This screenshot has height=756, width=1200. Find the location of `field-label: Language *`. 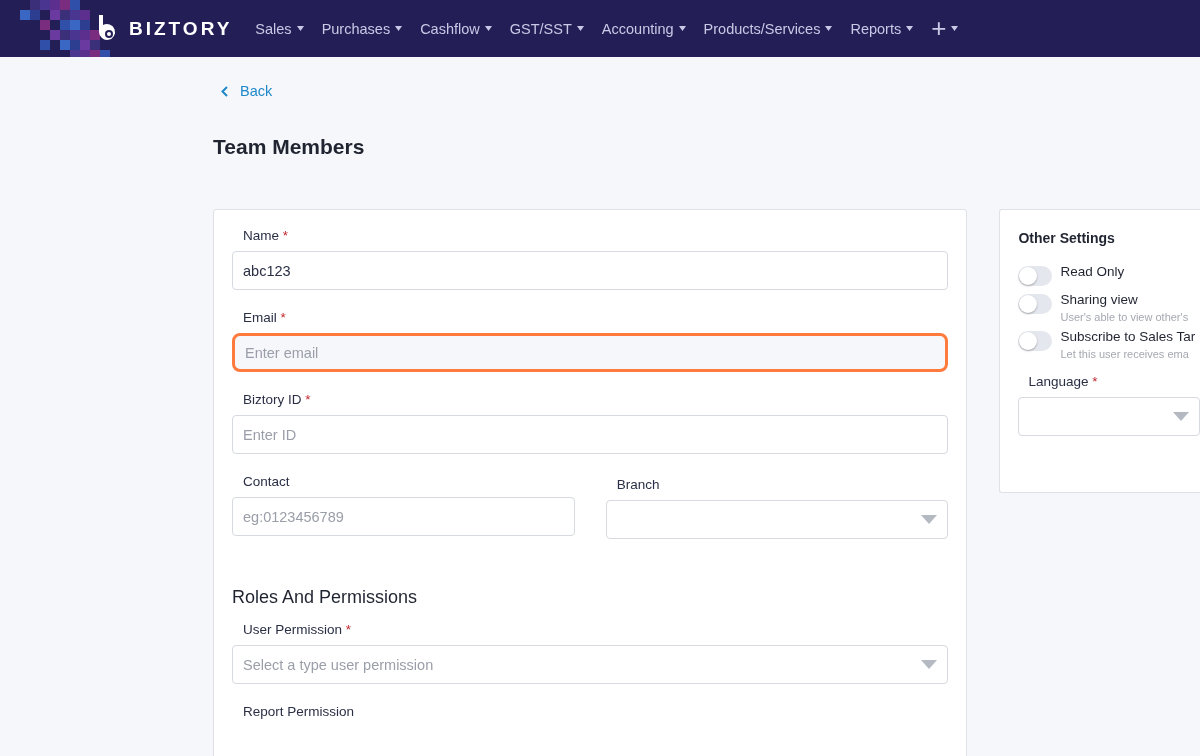

field-label: Language * is located at coordinates (1063, 381).